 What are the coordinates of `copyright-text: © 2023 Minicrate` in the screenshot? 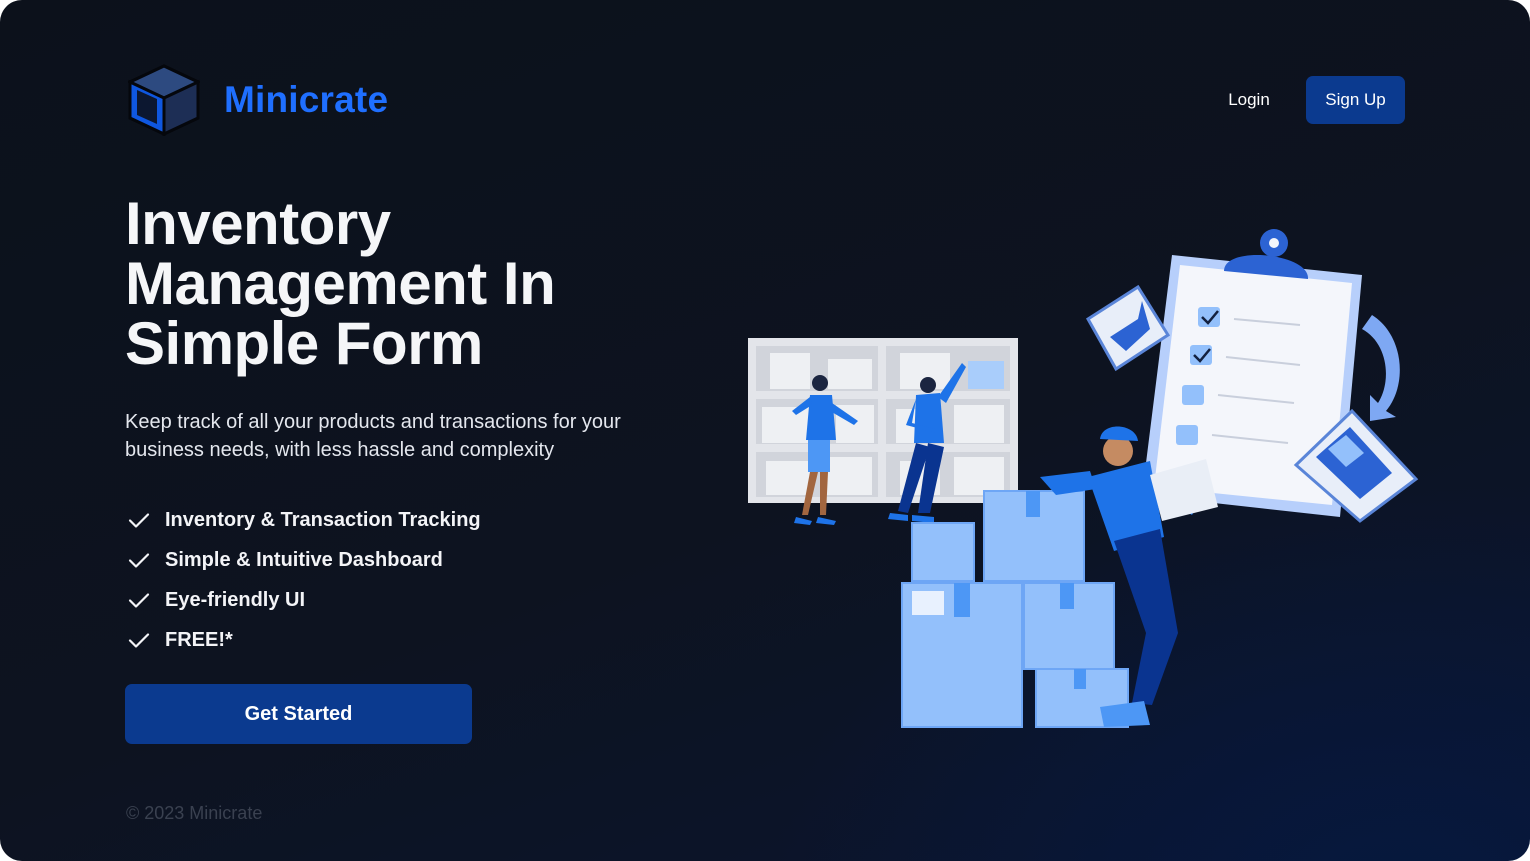 It's located at (194, 813).